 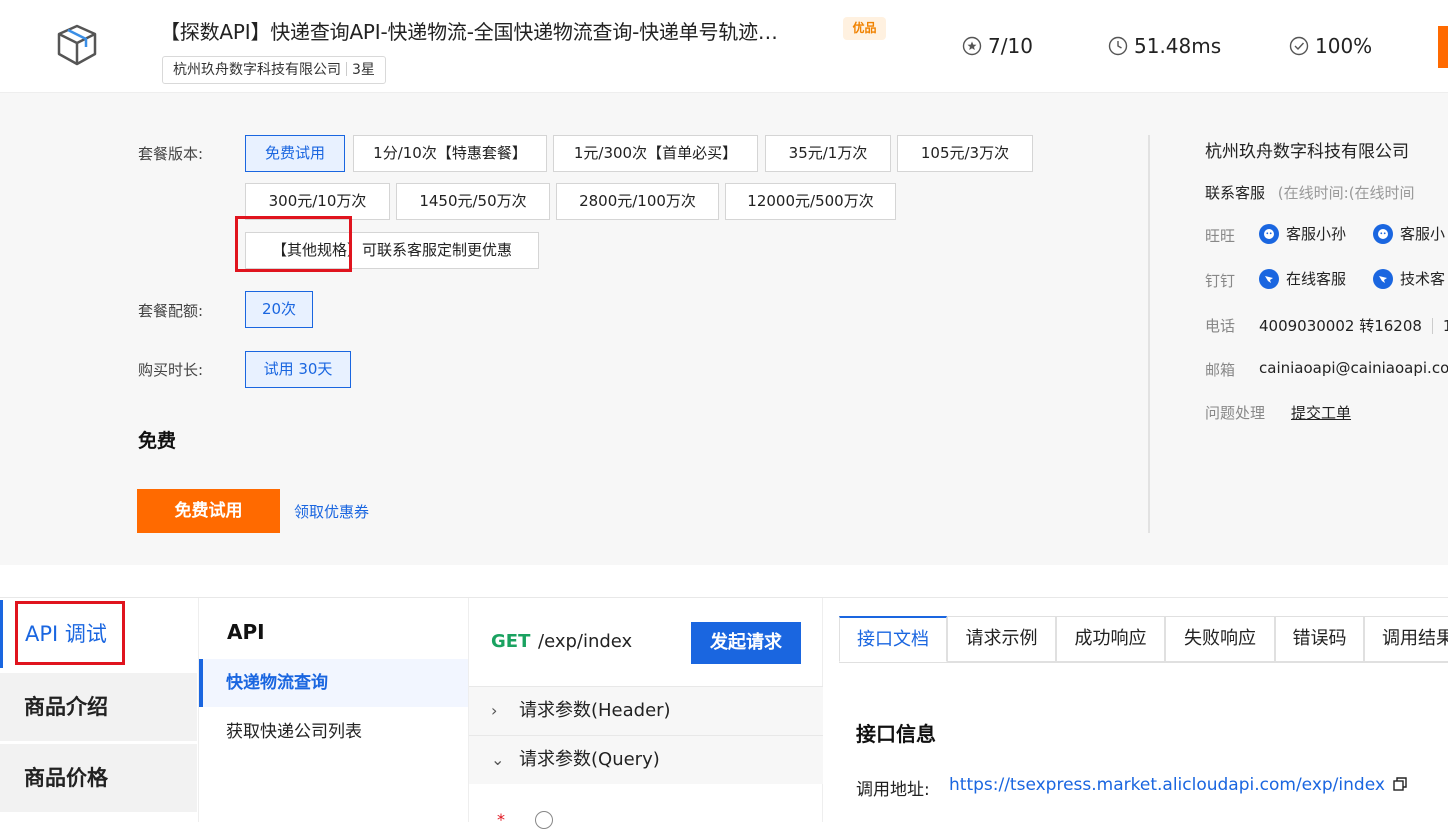 I want to click on vendor-name: 杭州玖舟数字科技有限公司, so click(x=1307, y=152).